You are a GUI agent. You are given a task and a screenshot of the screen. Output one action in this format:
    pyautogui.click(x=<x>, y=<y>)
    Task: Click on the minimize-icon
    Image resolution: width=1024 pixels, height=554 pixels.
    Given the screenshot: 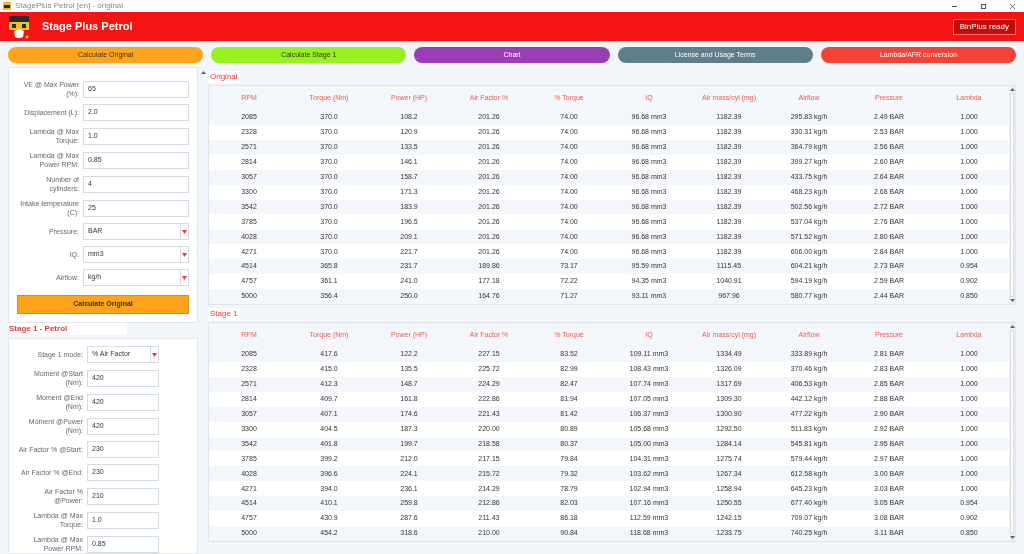 What is the action you would take?
    pyautogui.click(x=954, y=6)
    